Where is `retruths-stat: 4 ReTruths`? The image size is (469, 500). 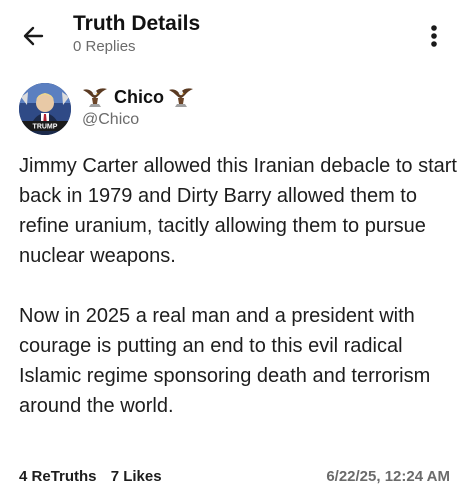 retruths-stat: 4 ReTruths is located at coordinates (58, 476).